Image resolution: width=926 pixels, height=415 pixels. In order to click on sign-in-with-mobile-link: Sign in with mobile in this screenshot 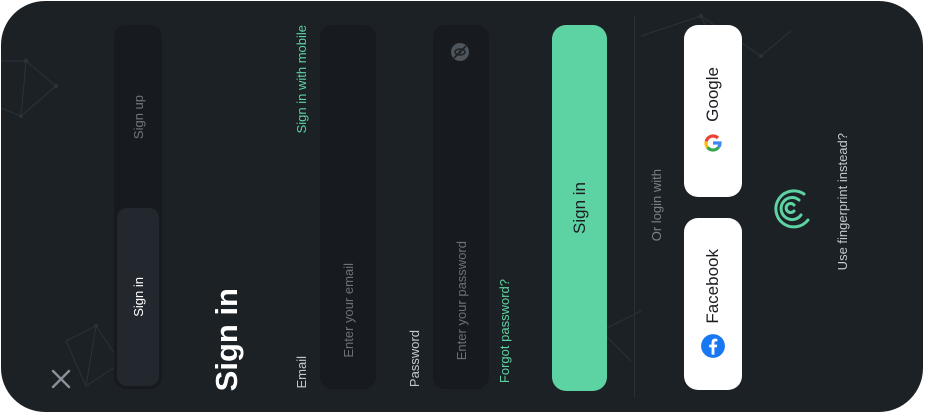, I will do `click(301, 79)`.